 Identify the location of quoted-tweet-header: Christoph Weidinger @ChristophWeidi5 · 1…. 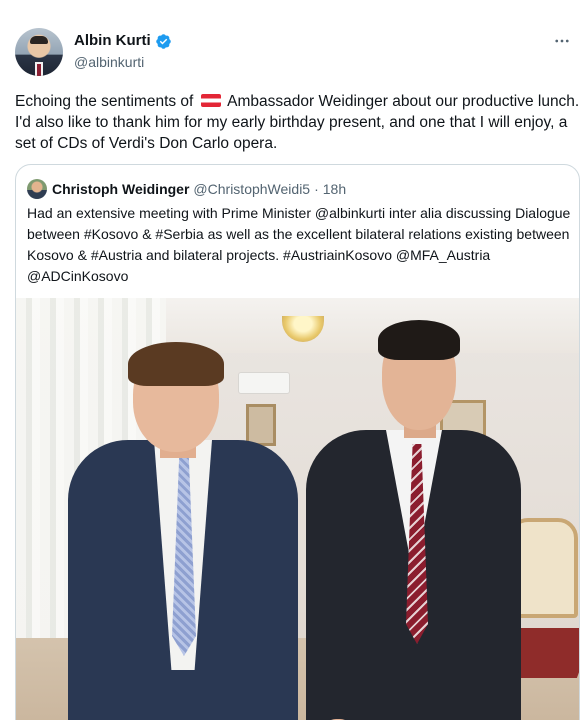
(186, 189).